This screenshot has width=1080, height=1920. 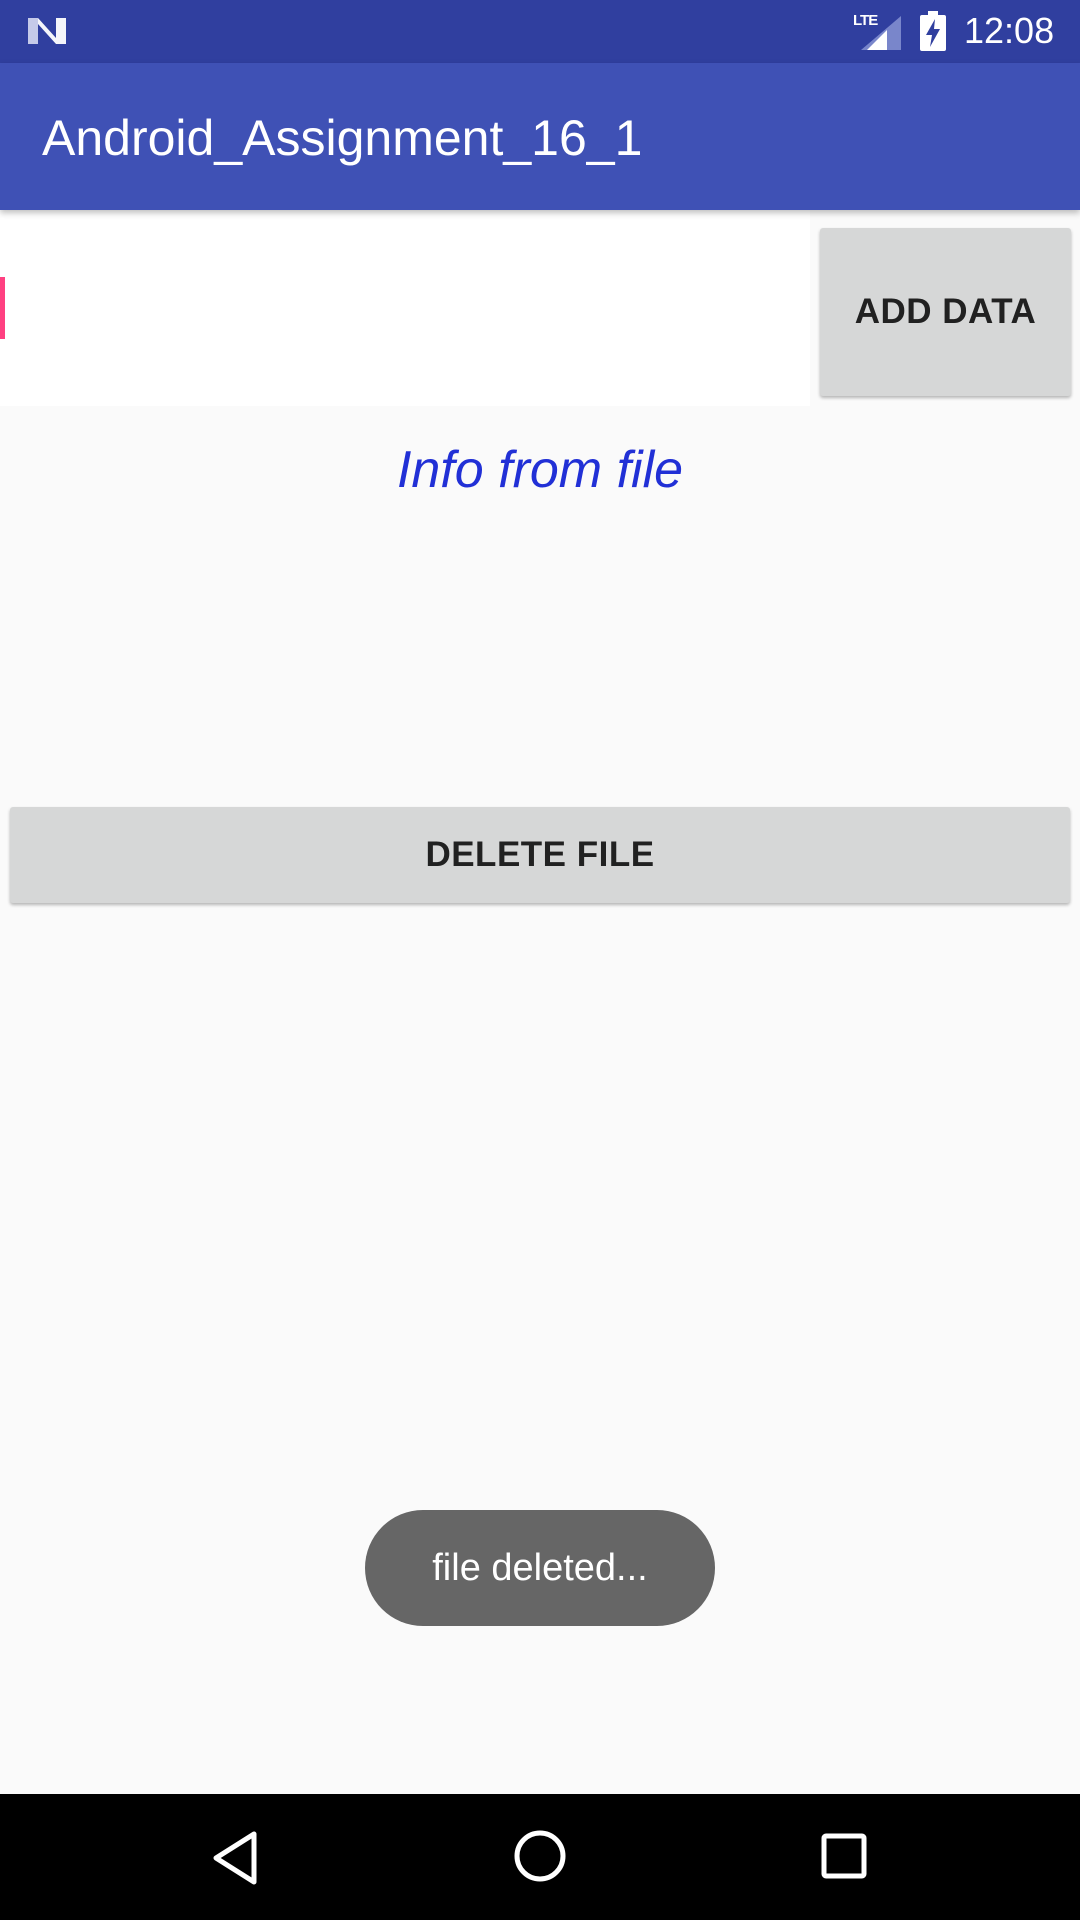 What do you see at coordinates (540, 31) in the screenshot?
I see `status-bar: LTE 12:08` at bounding box center [540, 31].